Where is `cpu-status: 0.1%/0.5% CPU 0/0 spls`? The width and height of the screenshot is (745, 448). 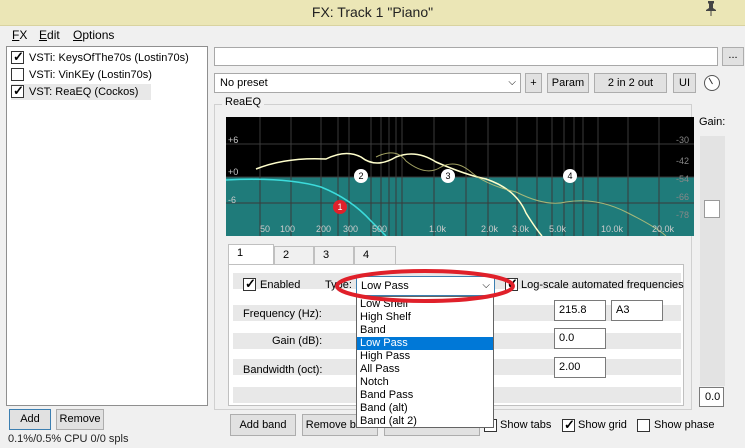
cpu-status: 0.1%/0.5% CPU 0/0 spls is located at coordinates (68, 439).